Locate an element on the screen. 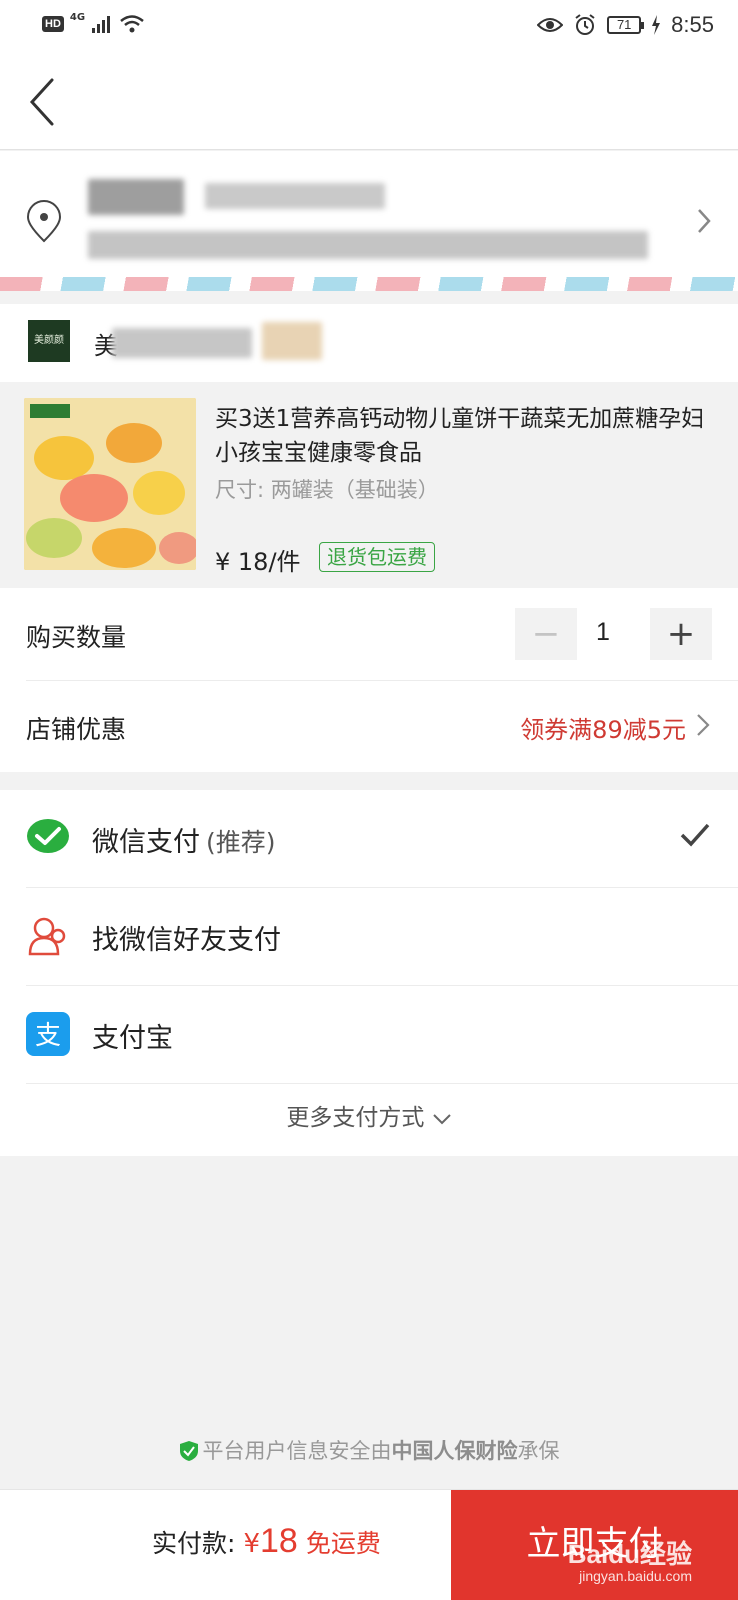  payment-option-wechat: 微信支付 (推荐) is located at coordinates (369, 839).